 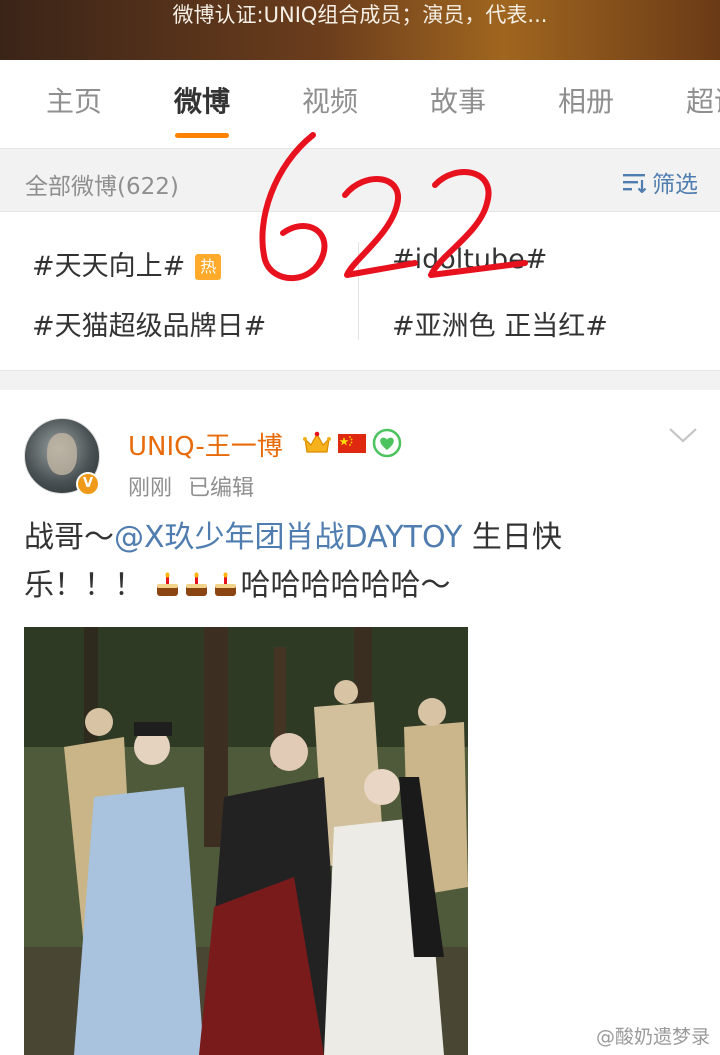 I want to click on section-divider, so click(x=360, y=380).